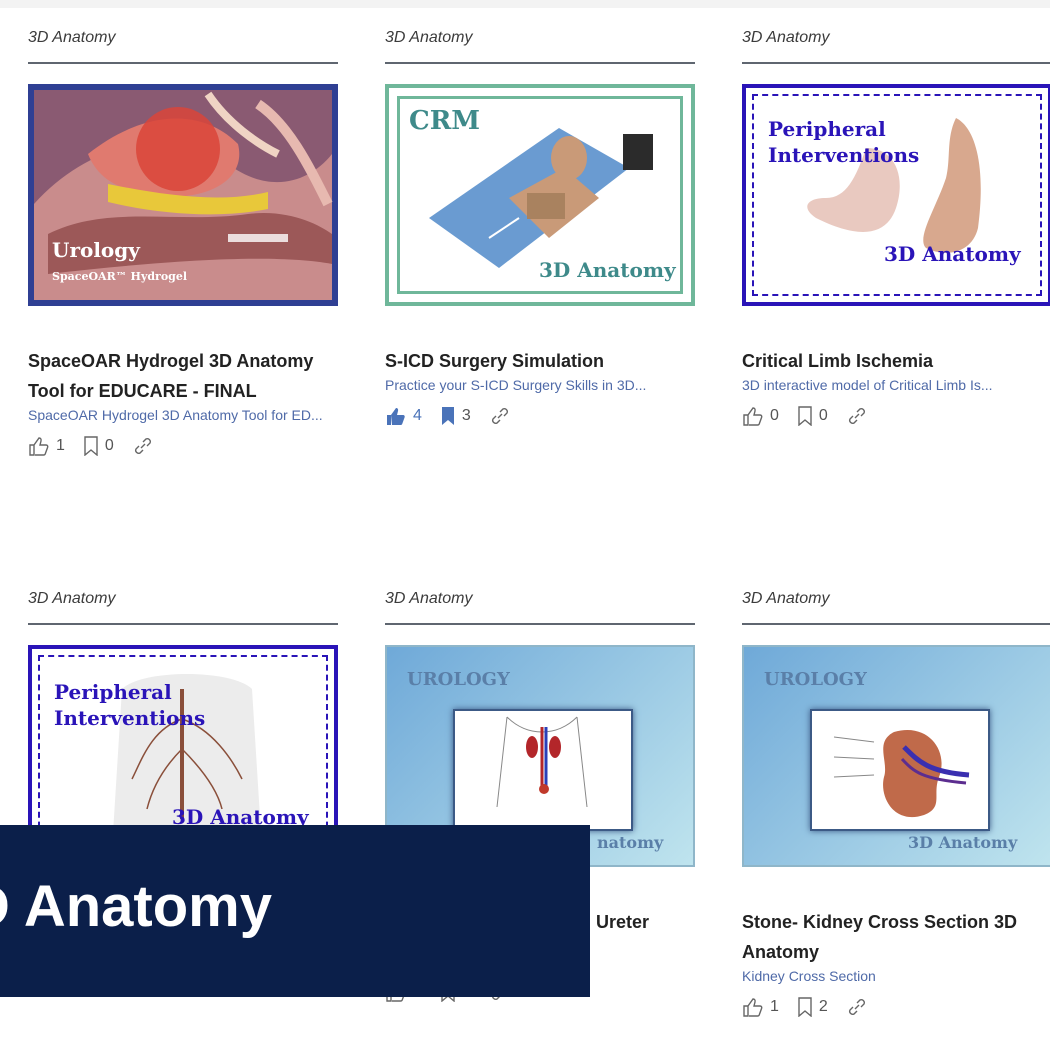 Image resolution: width=1050 pixels, height=1053 pixels. What do you see at coordinates (823, 1006) in the screenshot?
I see `bookmark-count: 2` at bounding box center [823, 1006].